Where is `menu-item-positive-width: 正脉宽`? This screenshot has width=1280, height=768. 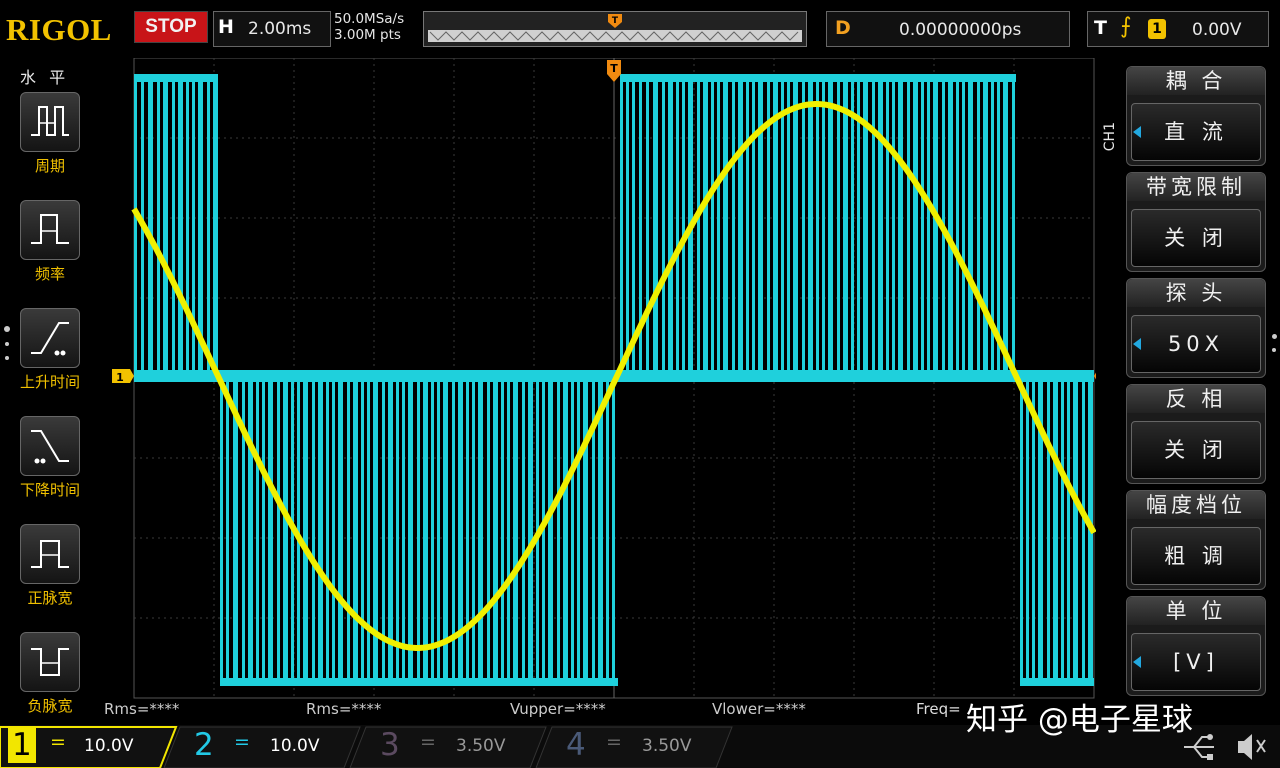 menu-item-positive-width: 正脉宽 is located at coordinates (50, 566).